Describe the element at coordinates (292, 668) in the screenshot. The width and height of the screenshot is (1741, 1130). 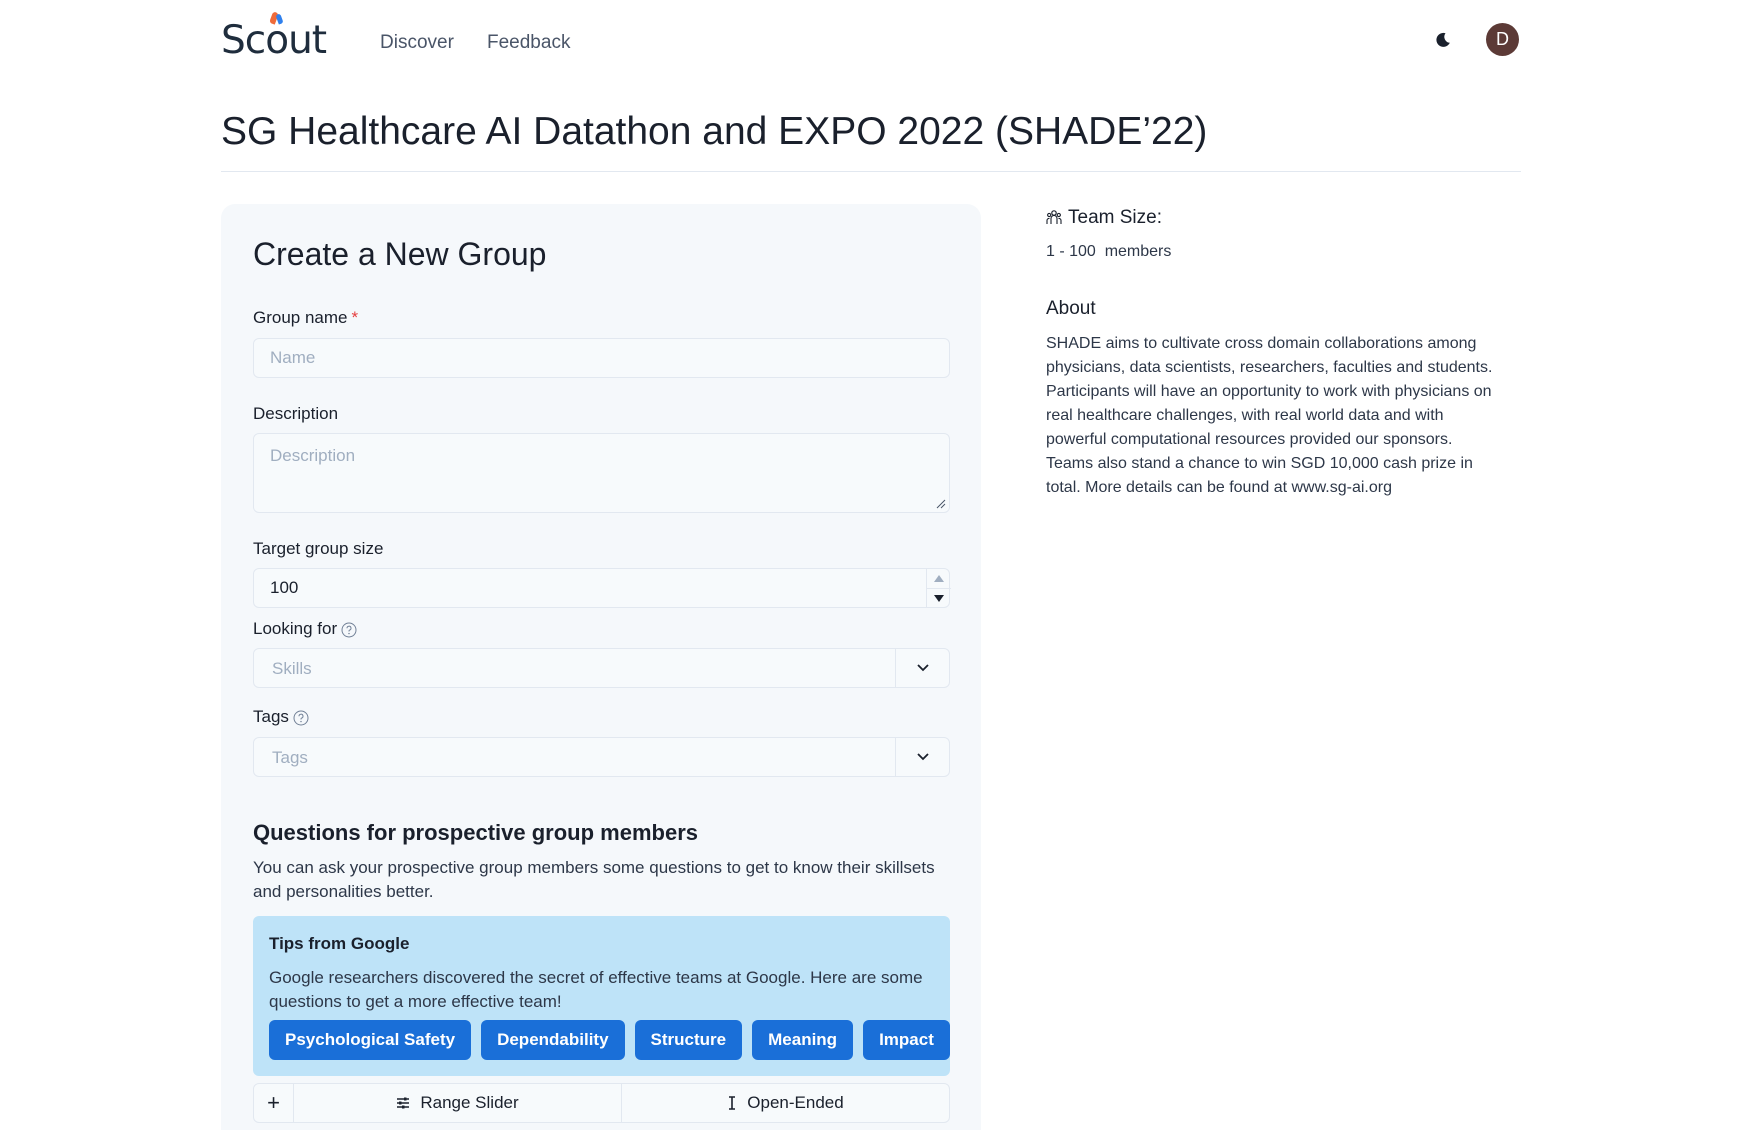
I see `looking-for-placeholder: Skills` at that location.